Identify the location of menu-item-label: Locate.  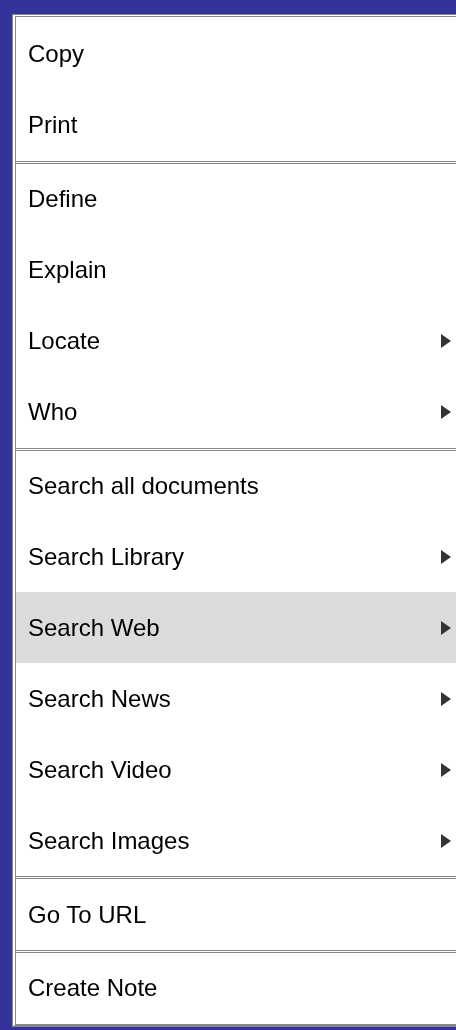
(64, 341).